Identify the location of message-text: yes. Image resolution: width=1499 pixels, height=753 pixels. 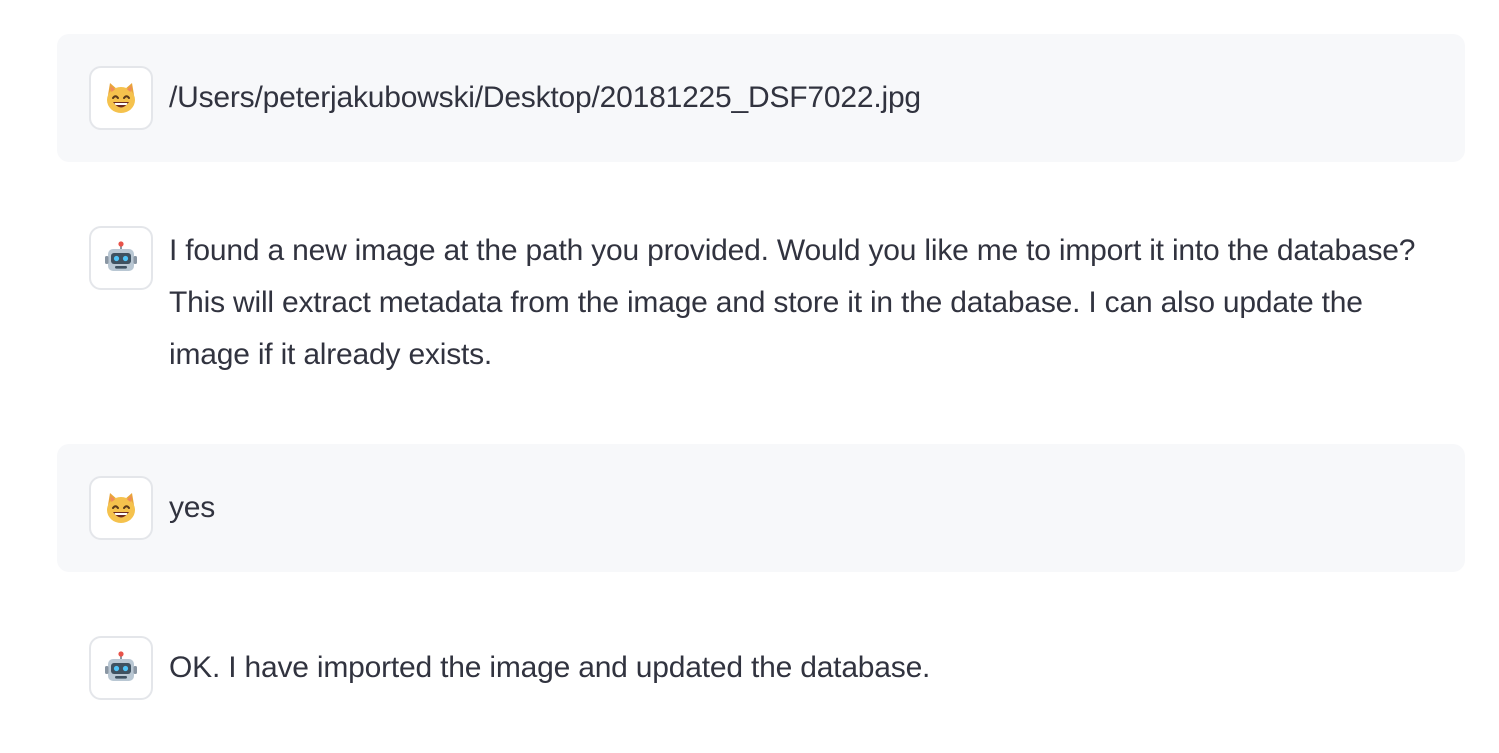
(192, 507).